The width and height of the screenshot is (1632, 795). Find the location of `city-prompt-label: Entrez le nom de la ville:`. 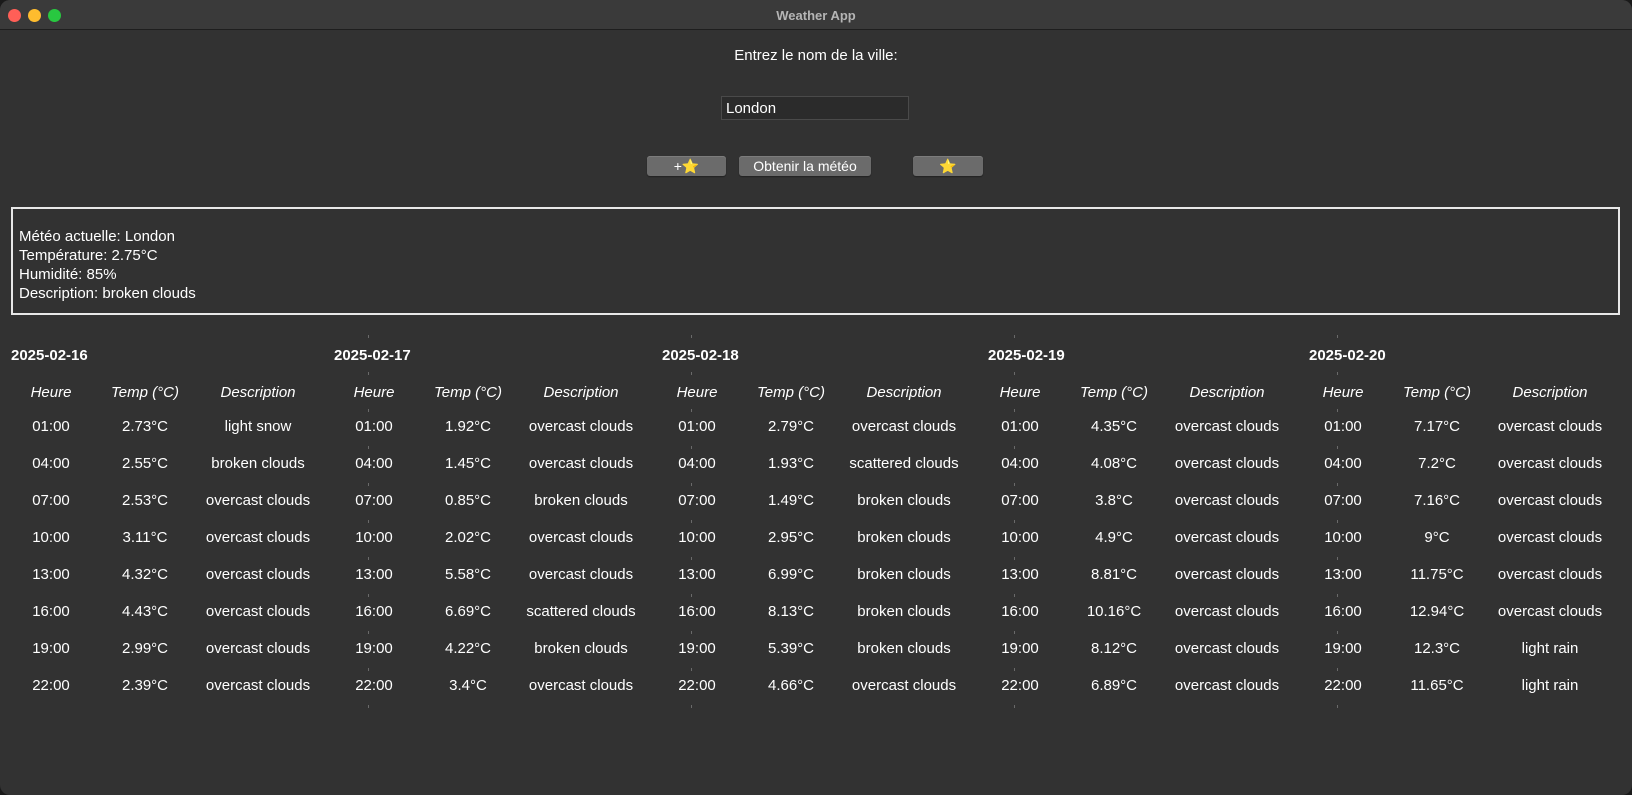

city-prompt-label: Entrez le nom de la ville: is located at coordinates (816, 55).